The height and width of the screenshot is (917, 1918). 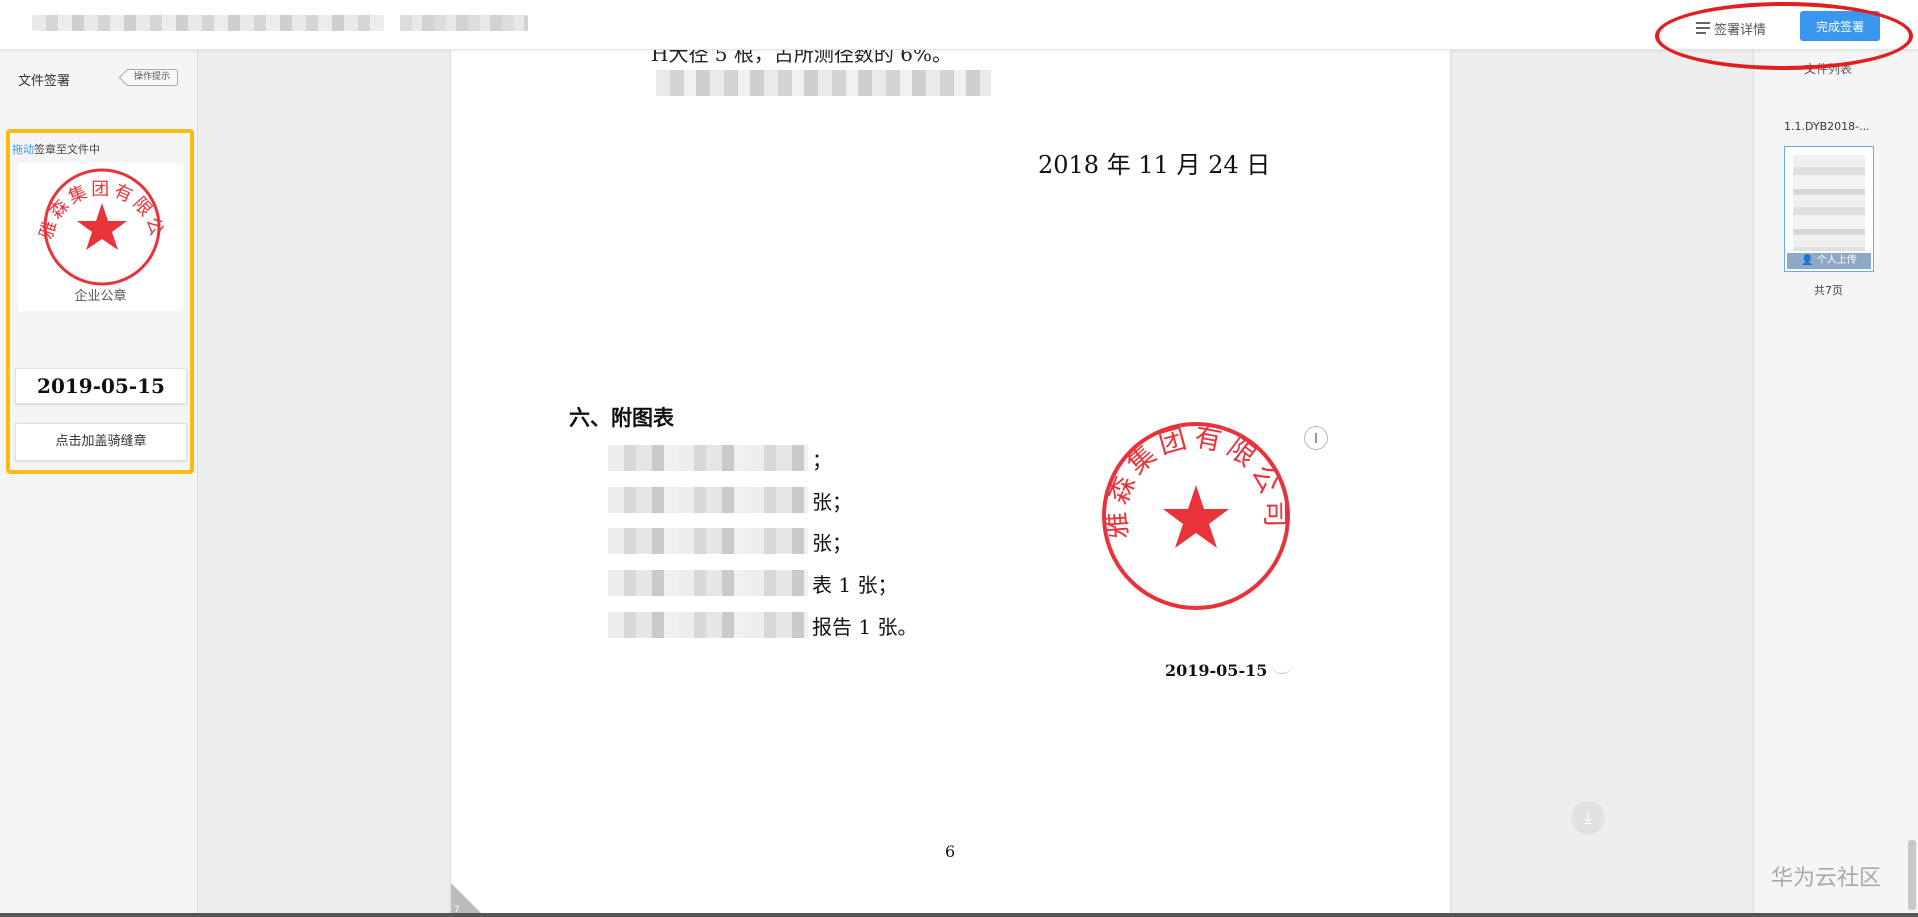 I want to click on drag-hint-link: 拖动, so click(x=23, y=149).